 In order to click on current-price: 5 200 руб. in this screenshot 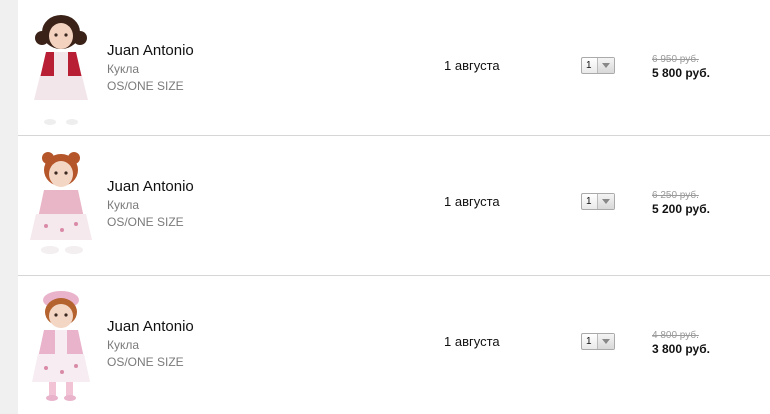, I will do `click(681, 209)`.